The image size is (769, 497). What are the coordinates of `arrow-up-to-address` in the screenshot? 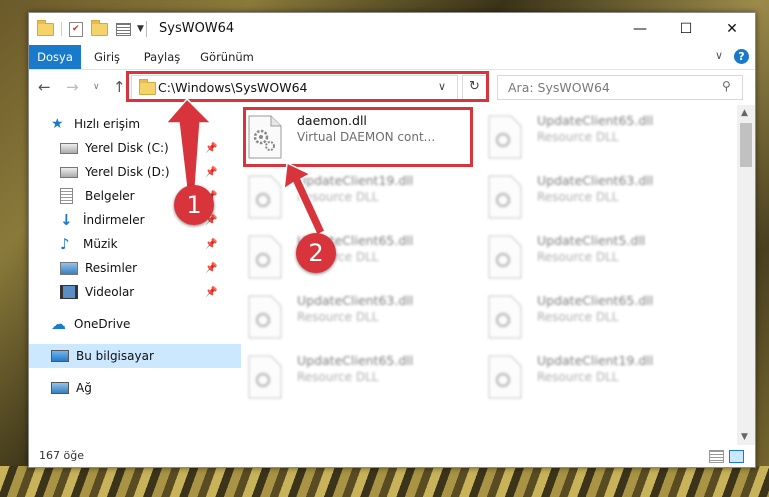 It's located at (188, 144).